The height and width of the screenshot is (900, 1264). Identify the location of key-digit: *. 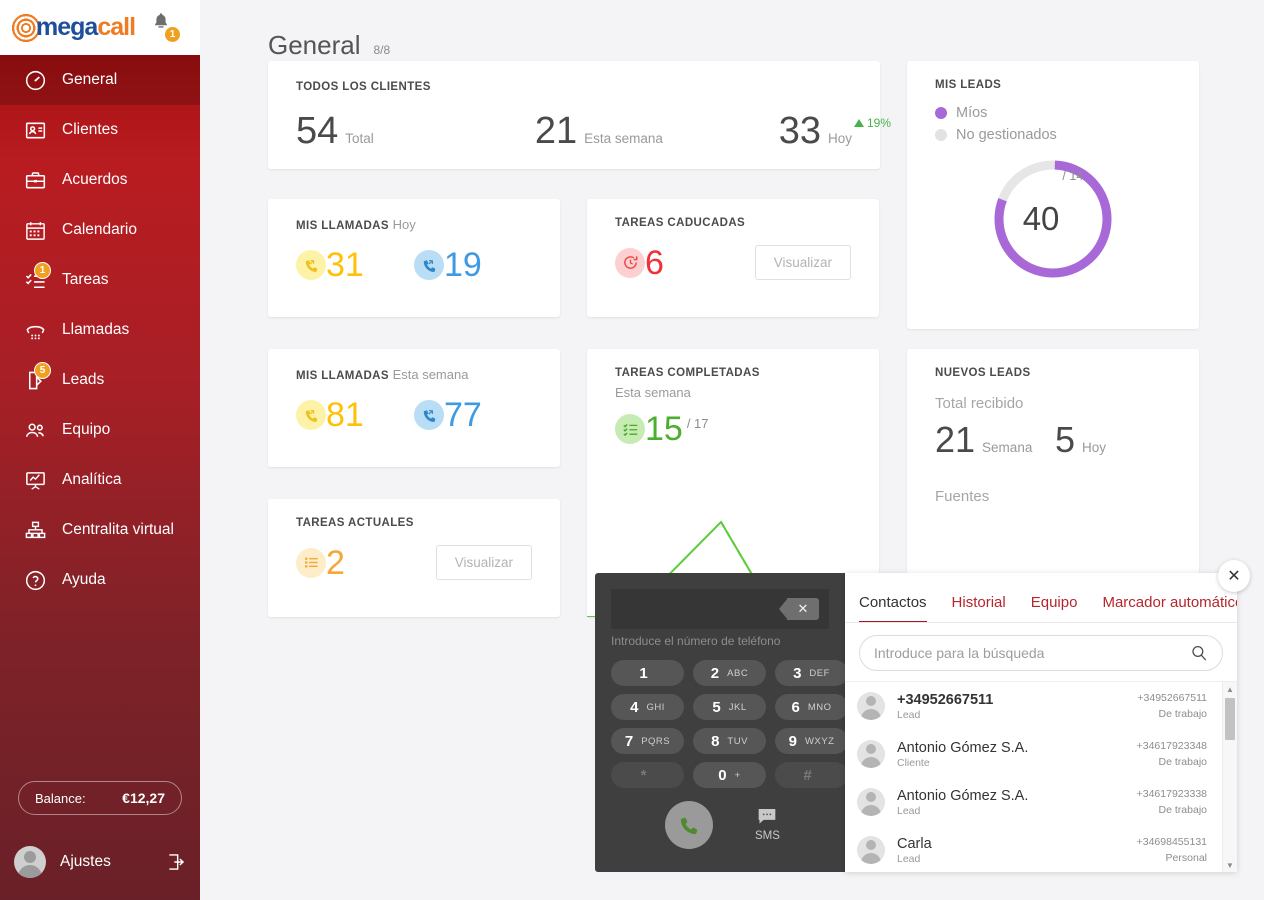
(643, 775).